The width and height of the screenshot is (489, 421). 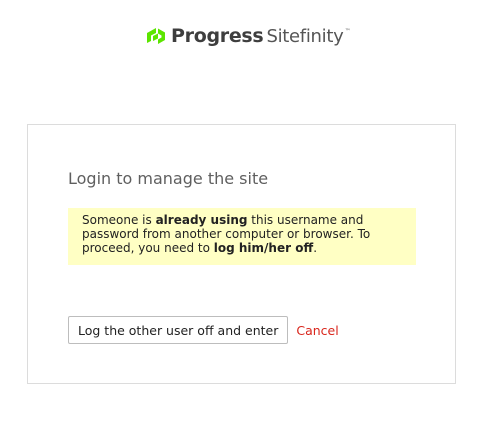 What do you see at coordinates (217, 36) in the screenshot?
I see `brand-name-progress: Progress` at bounding box center [217, 36].